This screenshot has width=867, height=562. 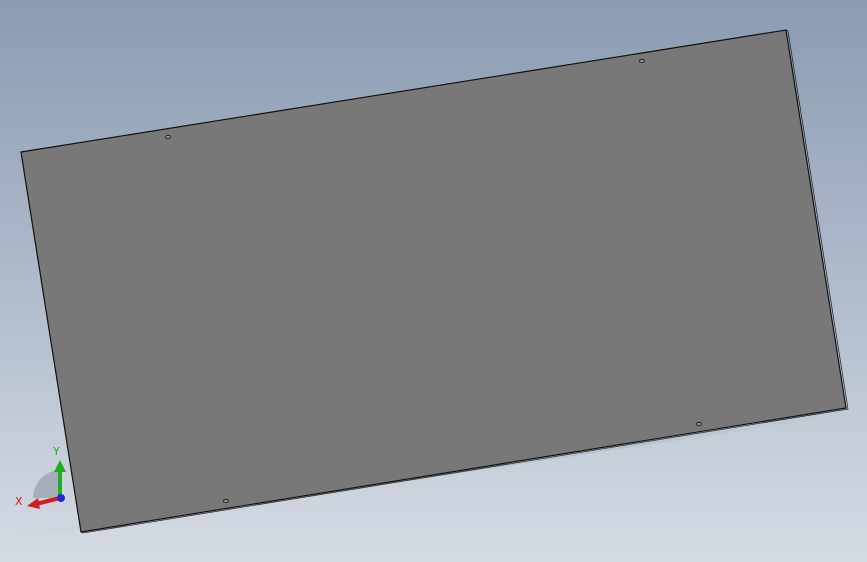 What do you see at coordinates (56, 451) in the screenshot?
I see `y-axis-label: Y` at bounding box center [56, 451].